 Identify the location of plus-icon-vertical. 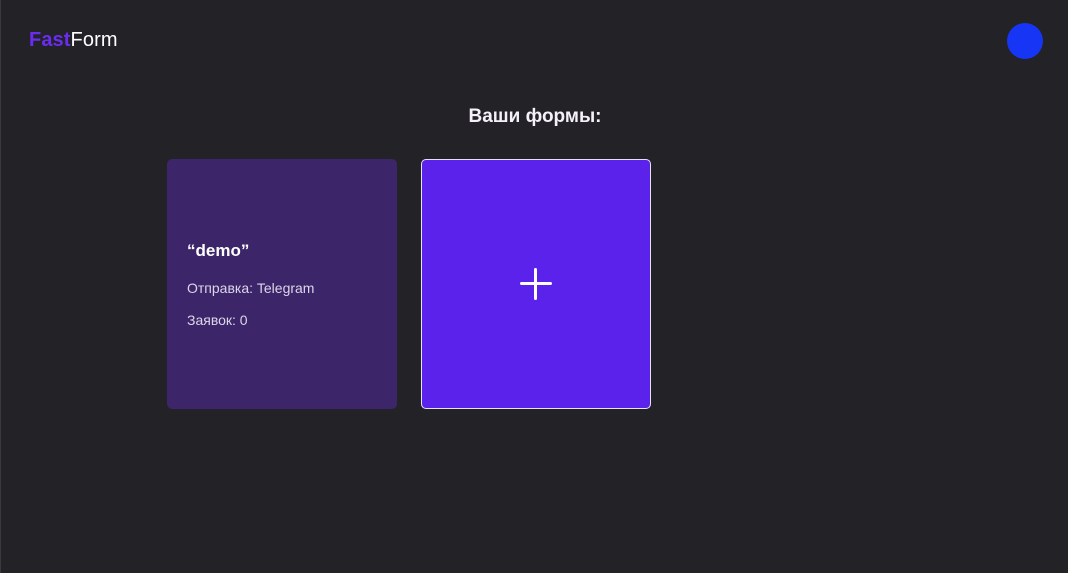
(535, 284).